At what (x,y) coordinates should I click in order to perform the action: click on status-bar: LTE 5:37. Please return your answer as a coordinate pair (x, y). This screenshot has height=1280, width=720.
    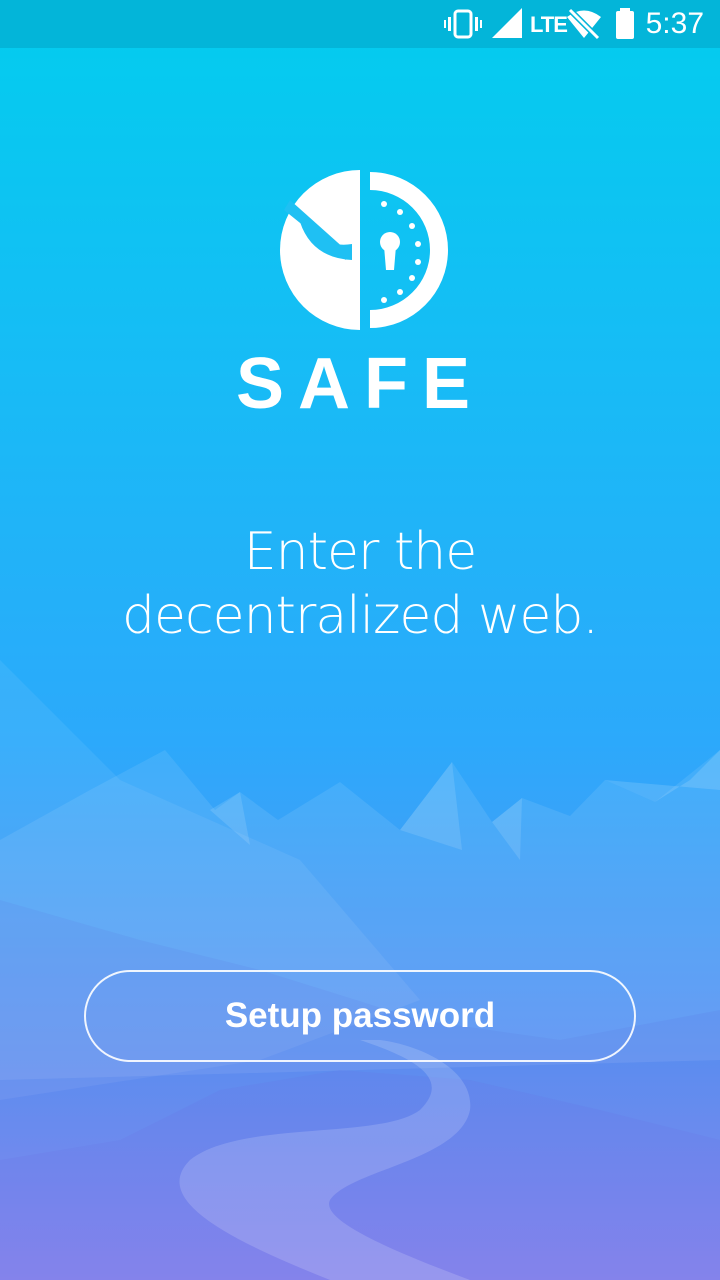
    Looking at the image, I should click on (360, 24).